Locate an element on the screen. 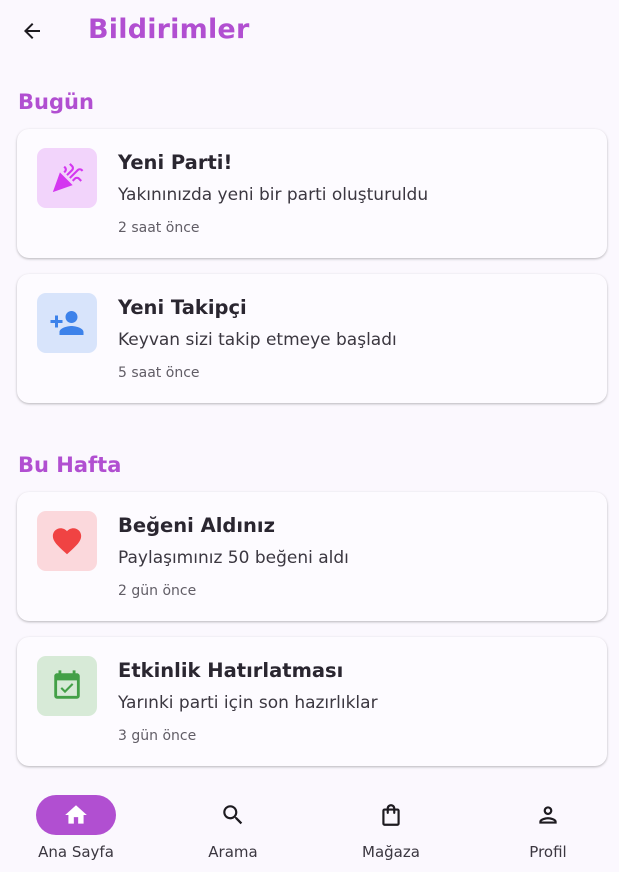 The width and height of the screenshot is (619, 872). person-add-icon is located at coordinates (67, 323).